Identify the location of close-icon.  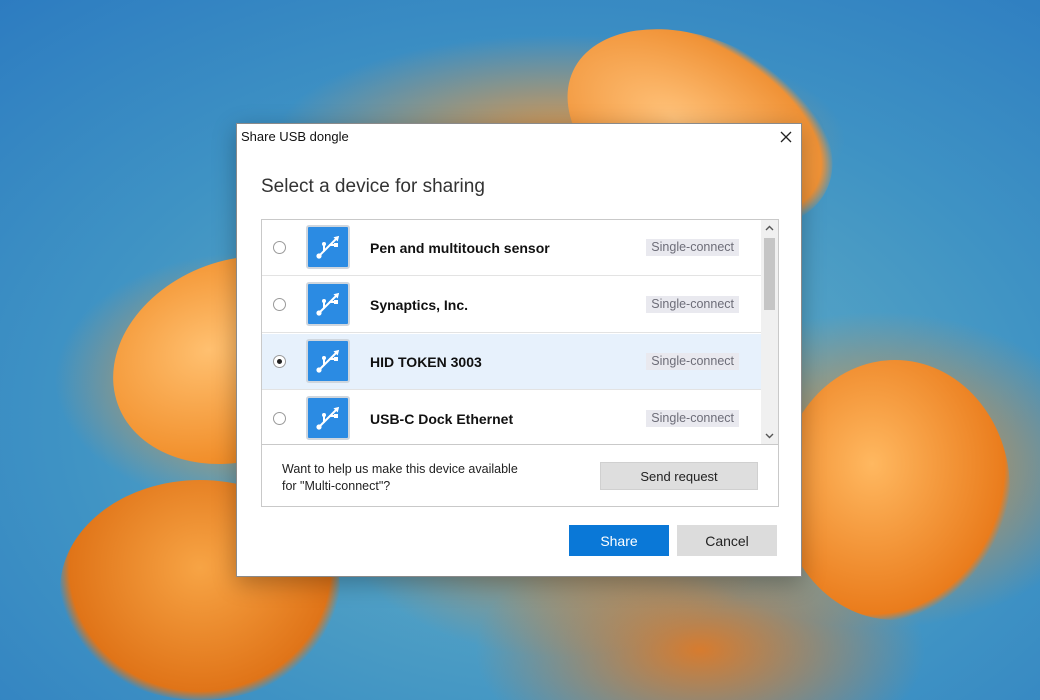
(786, 137).